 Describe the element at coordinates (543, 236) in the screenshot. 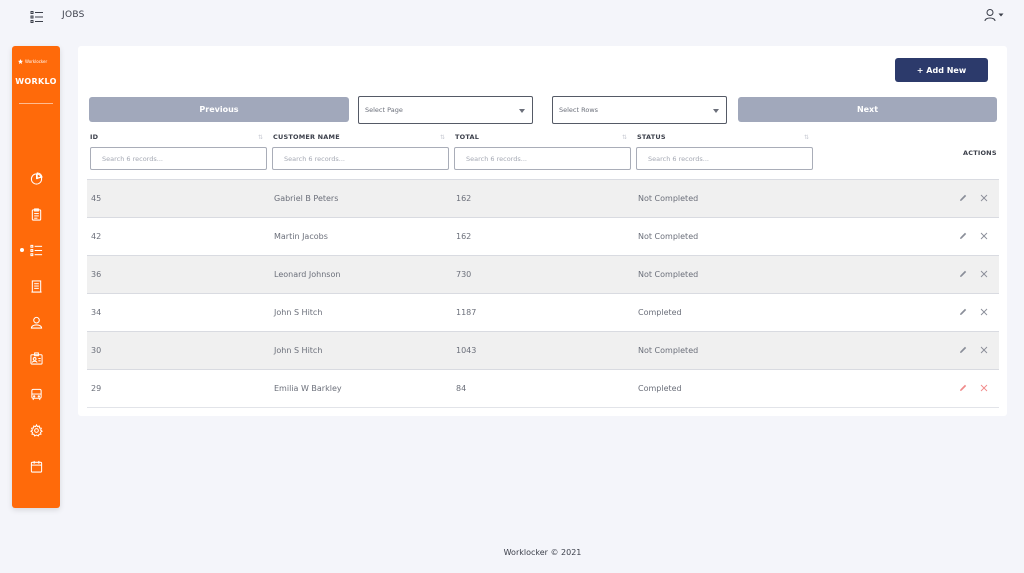

I see `table-row: 42 Martin Jacobs 162 Not Completed` at that location.